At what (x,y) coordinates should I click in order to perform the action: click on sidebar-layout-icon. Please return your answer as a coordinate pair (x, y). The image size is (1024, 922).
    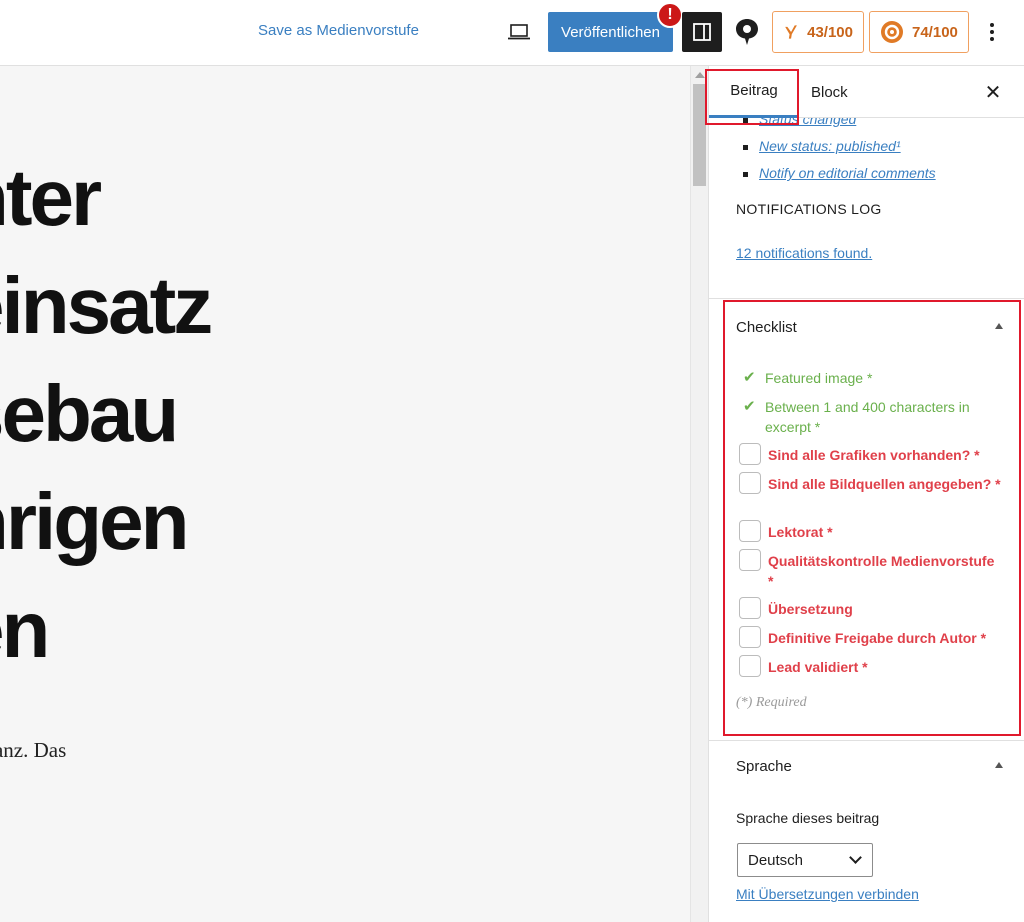
    Looking at the image, I should click on (702, 32).